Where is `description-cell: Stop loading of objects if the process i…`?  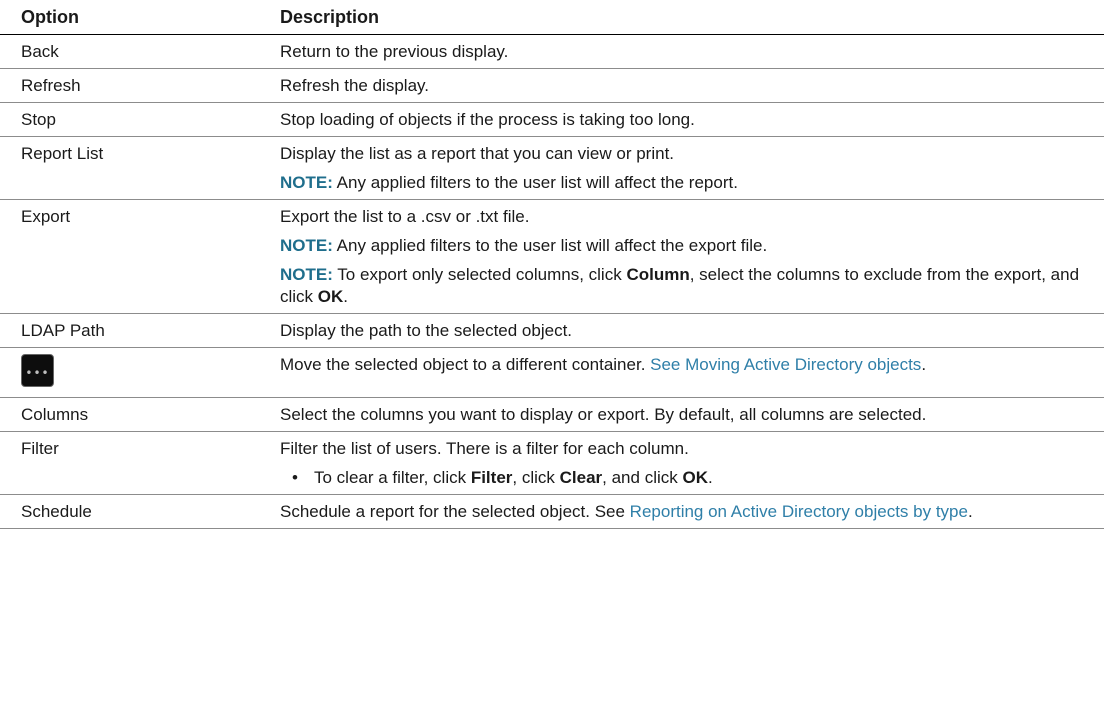 description-cell: Stop loading of objects if the process i… is located at coordinates (691, 119).